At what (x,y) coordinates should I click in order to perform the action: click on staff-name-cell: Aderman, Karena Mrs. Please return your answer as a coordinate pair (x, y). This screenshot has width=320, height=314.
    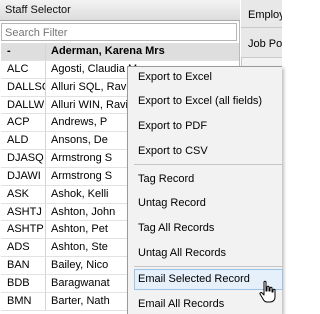
    Looking at the image, I should click on (108, 51).